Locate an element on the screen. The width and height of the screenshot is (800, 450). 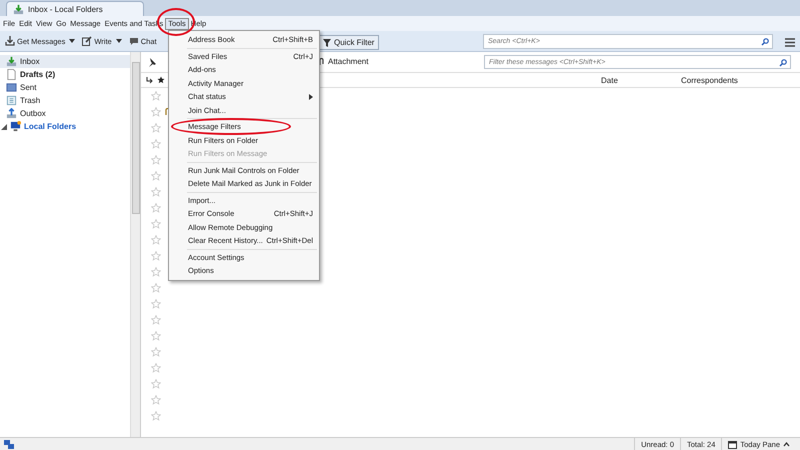
folder-item: Sent is located at coordinates (65, 87).